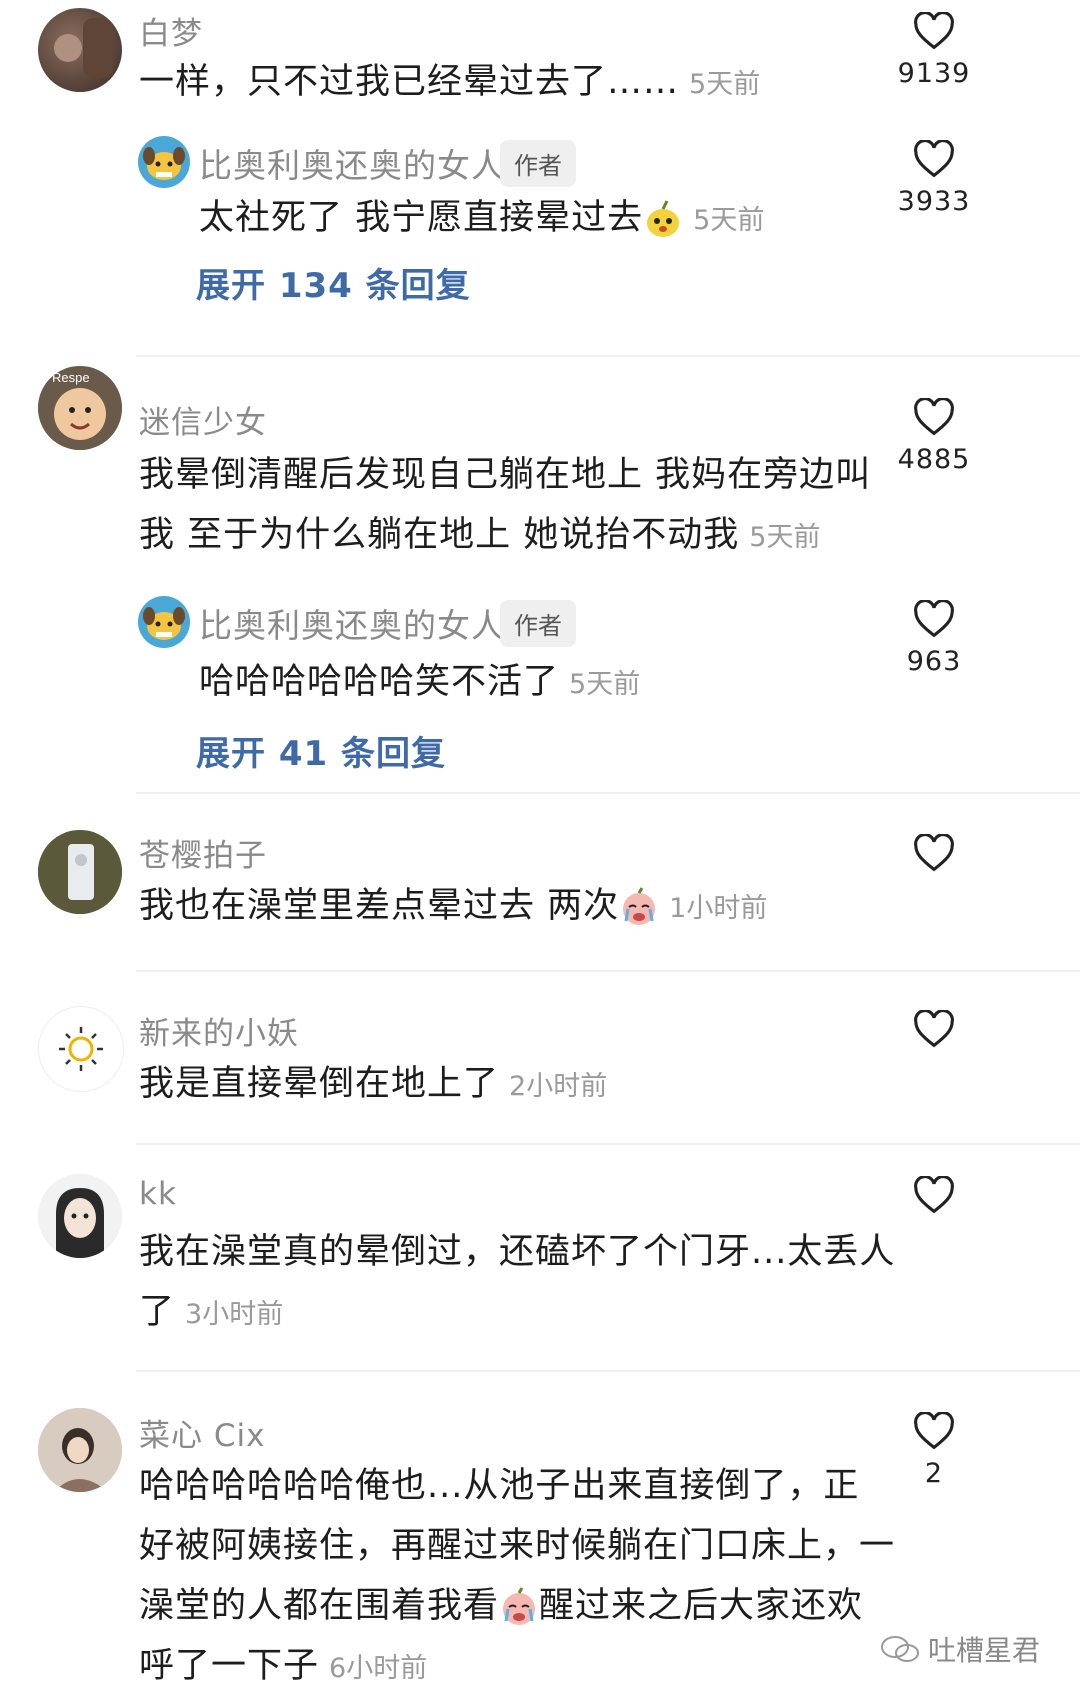  What do you see at coordinates (203, 852) in the screenshot?
I see `comment-author-name: 苍樱拍子` at bounding box center [203, 852].